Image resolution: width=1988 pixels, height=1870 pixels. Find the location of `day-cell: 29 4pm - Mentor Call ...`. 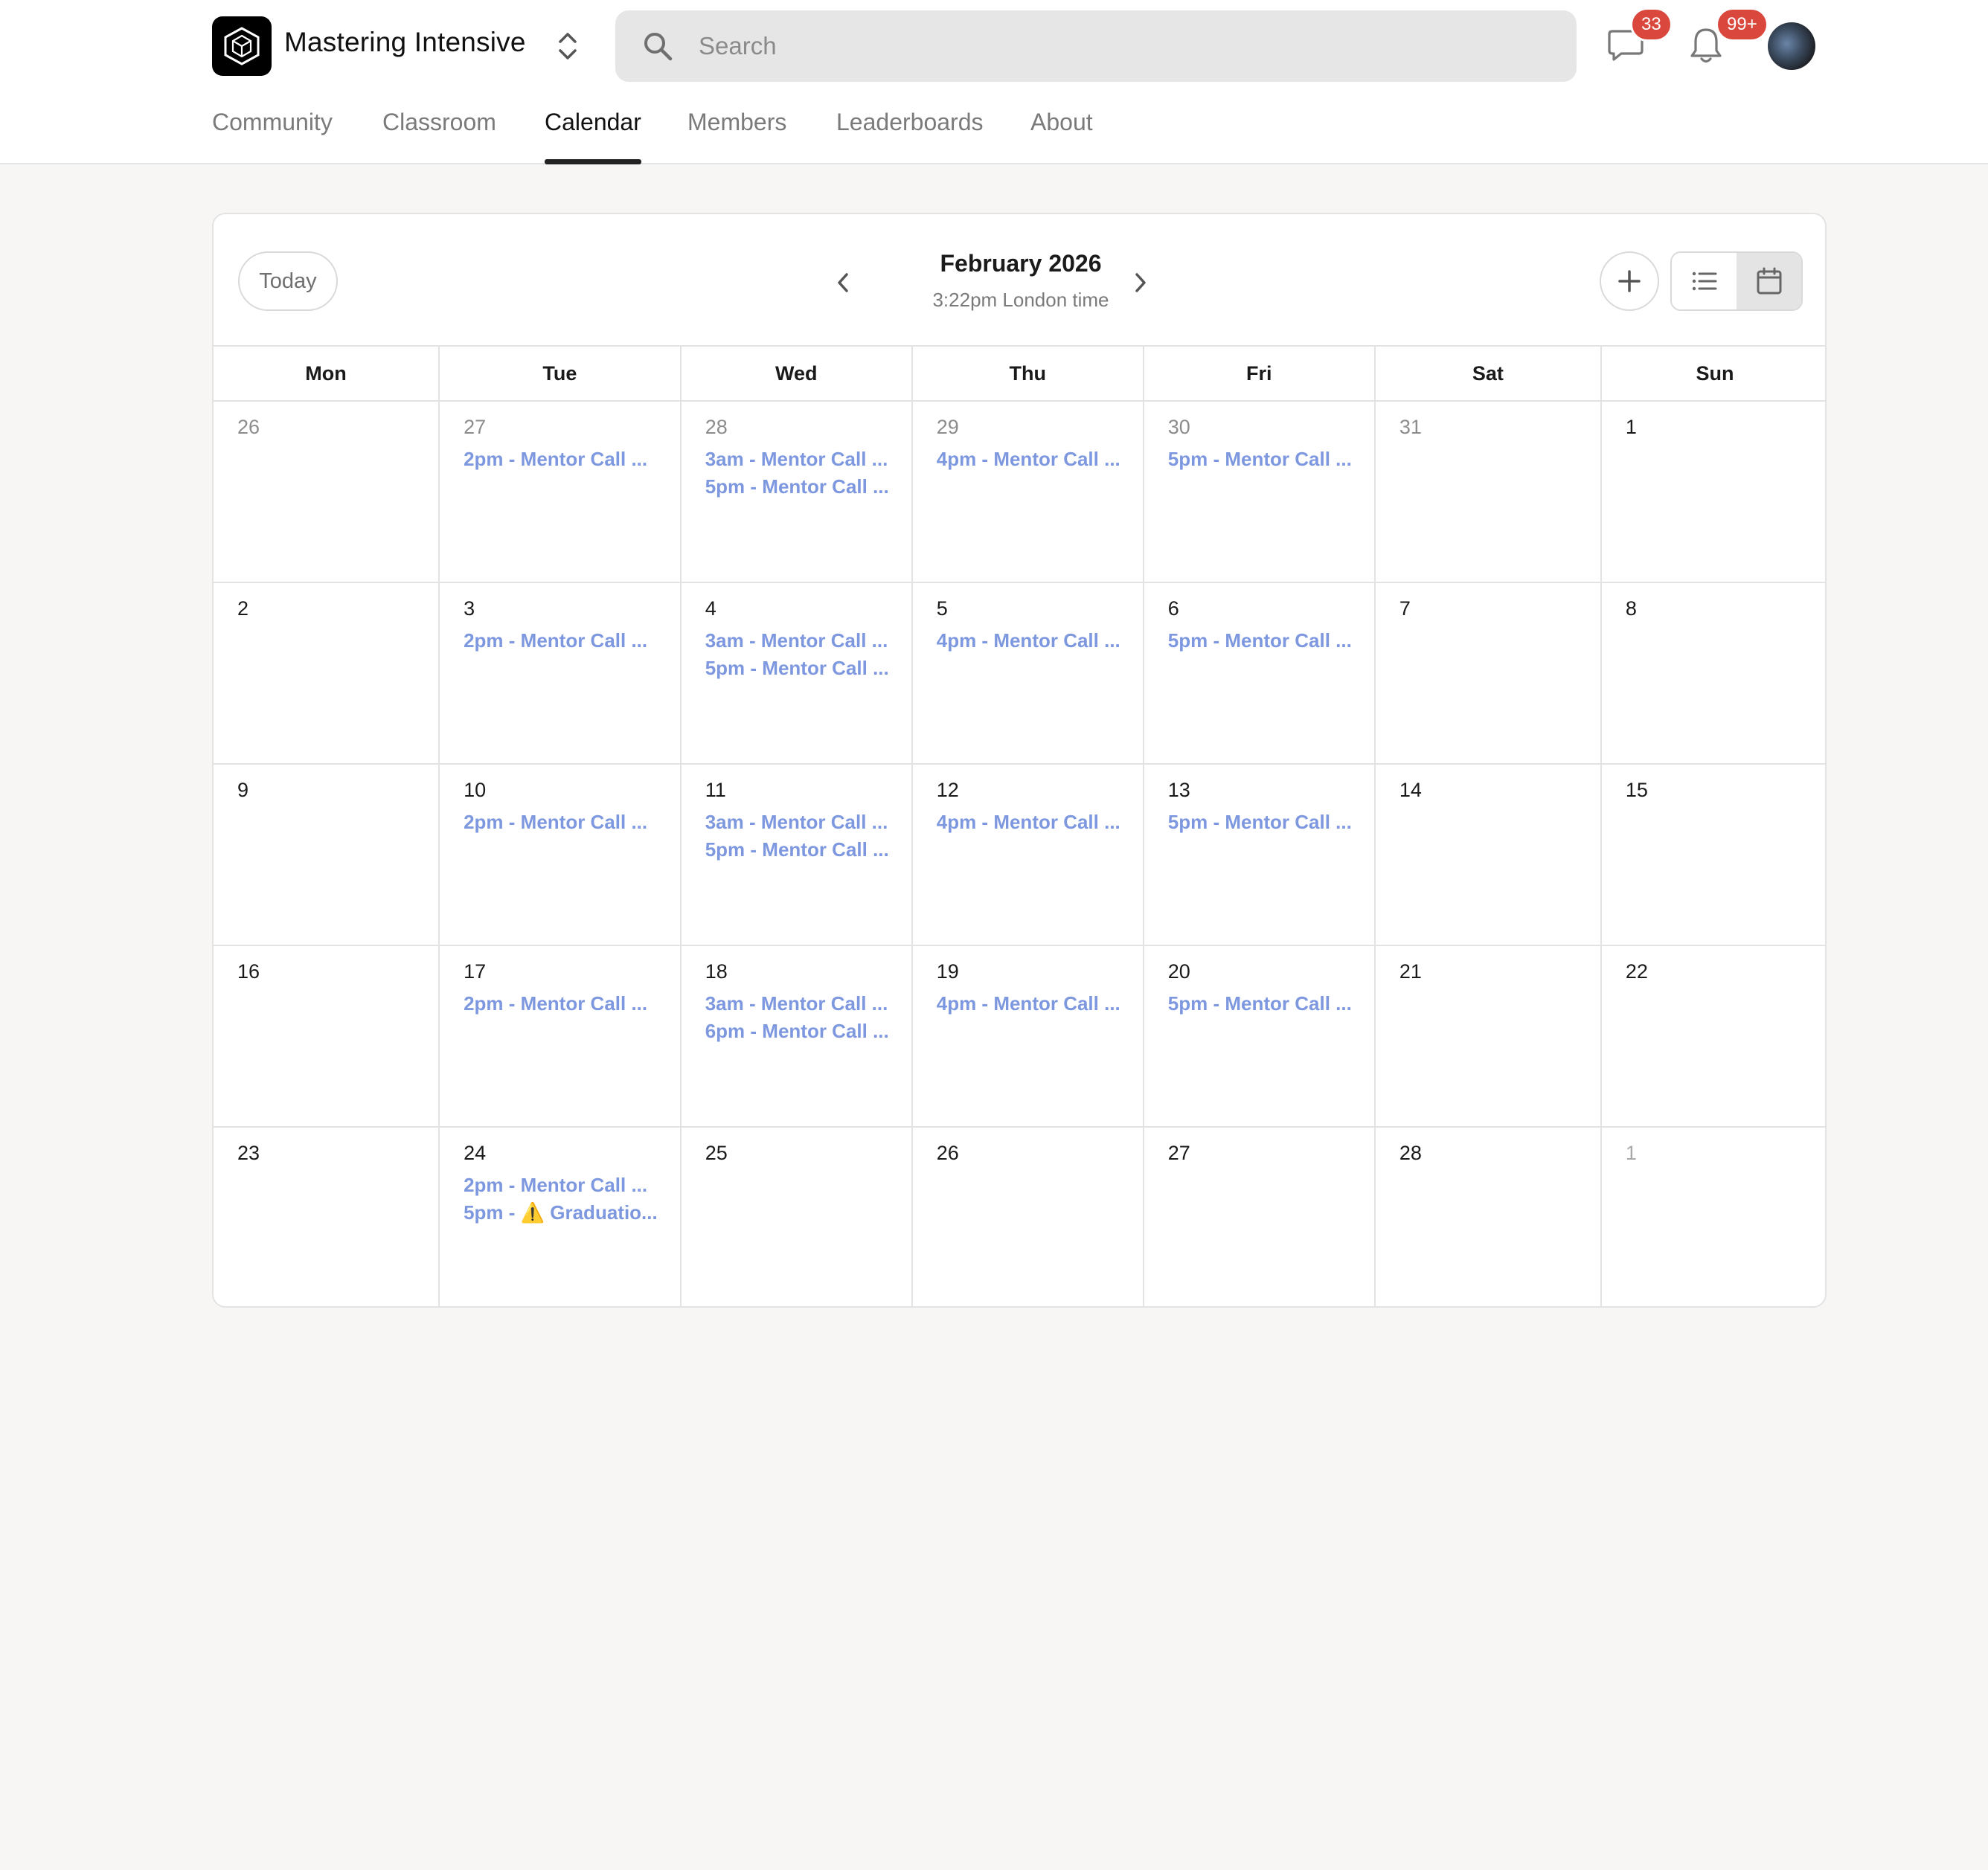

day-cell: 29 4pm - Mentor Call ... is located at coordinates (1028, 492).